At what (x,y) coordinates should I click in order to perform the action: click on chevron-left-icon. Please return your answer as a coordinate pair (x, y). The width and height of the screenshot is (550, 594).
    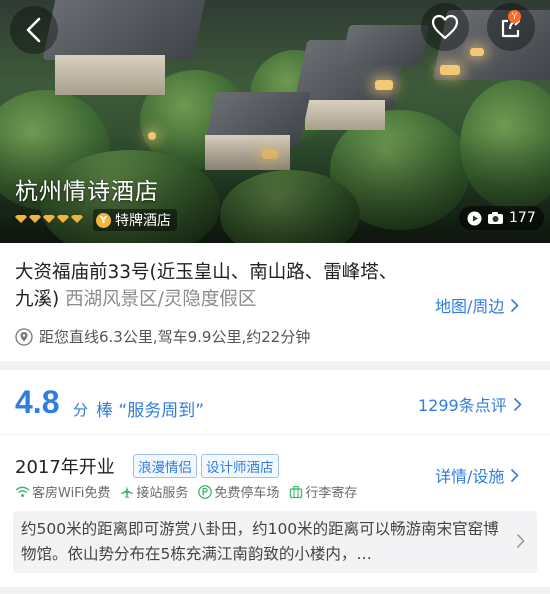
    Looking at the image, I should click on (33, 30).